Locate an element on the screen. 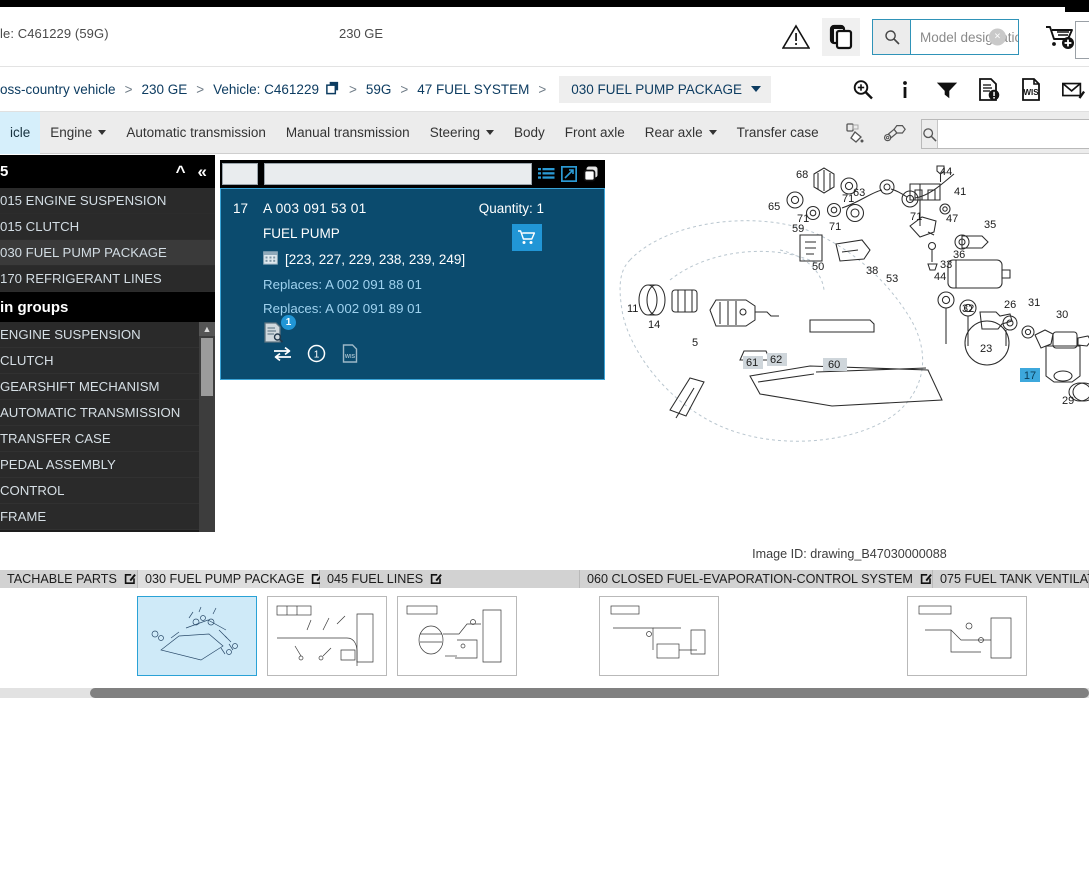  svg-text: 60 is located at coordinates (834, 365).